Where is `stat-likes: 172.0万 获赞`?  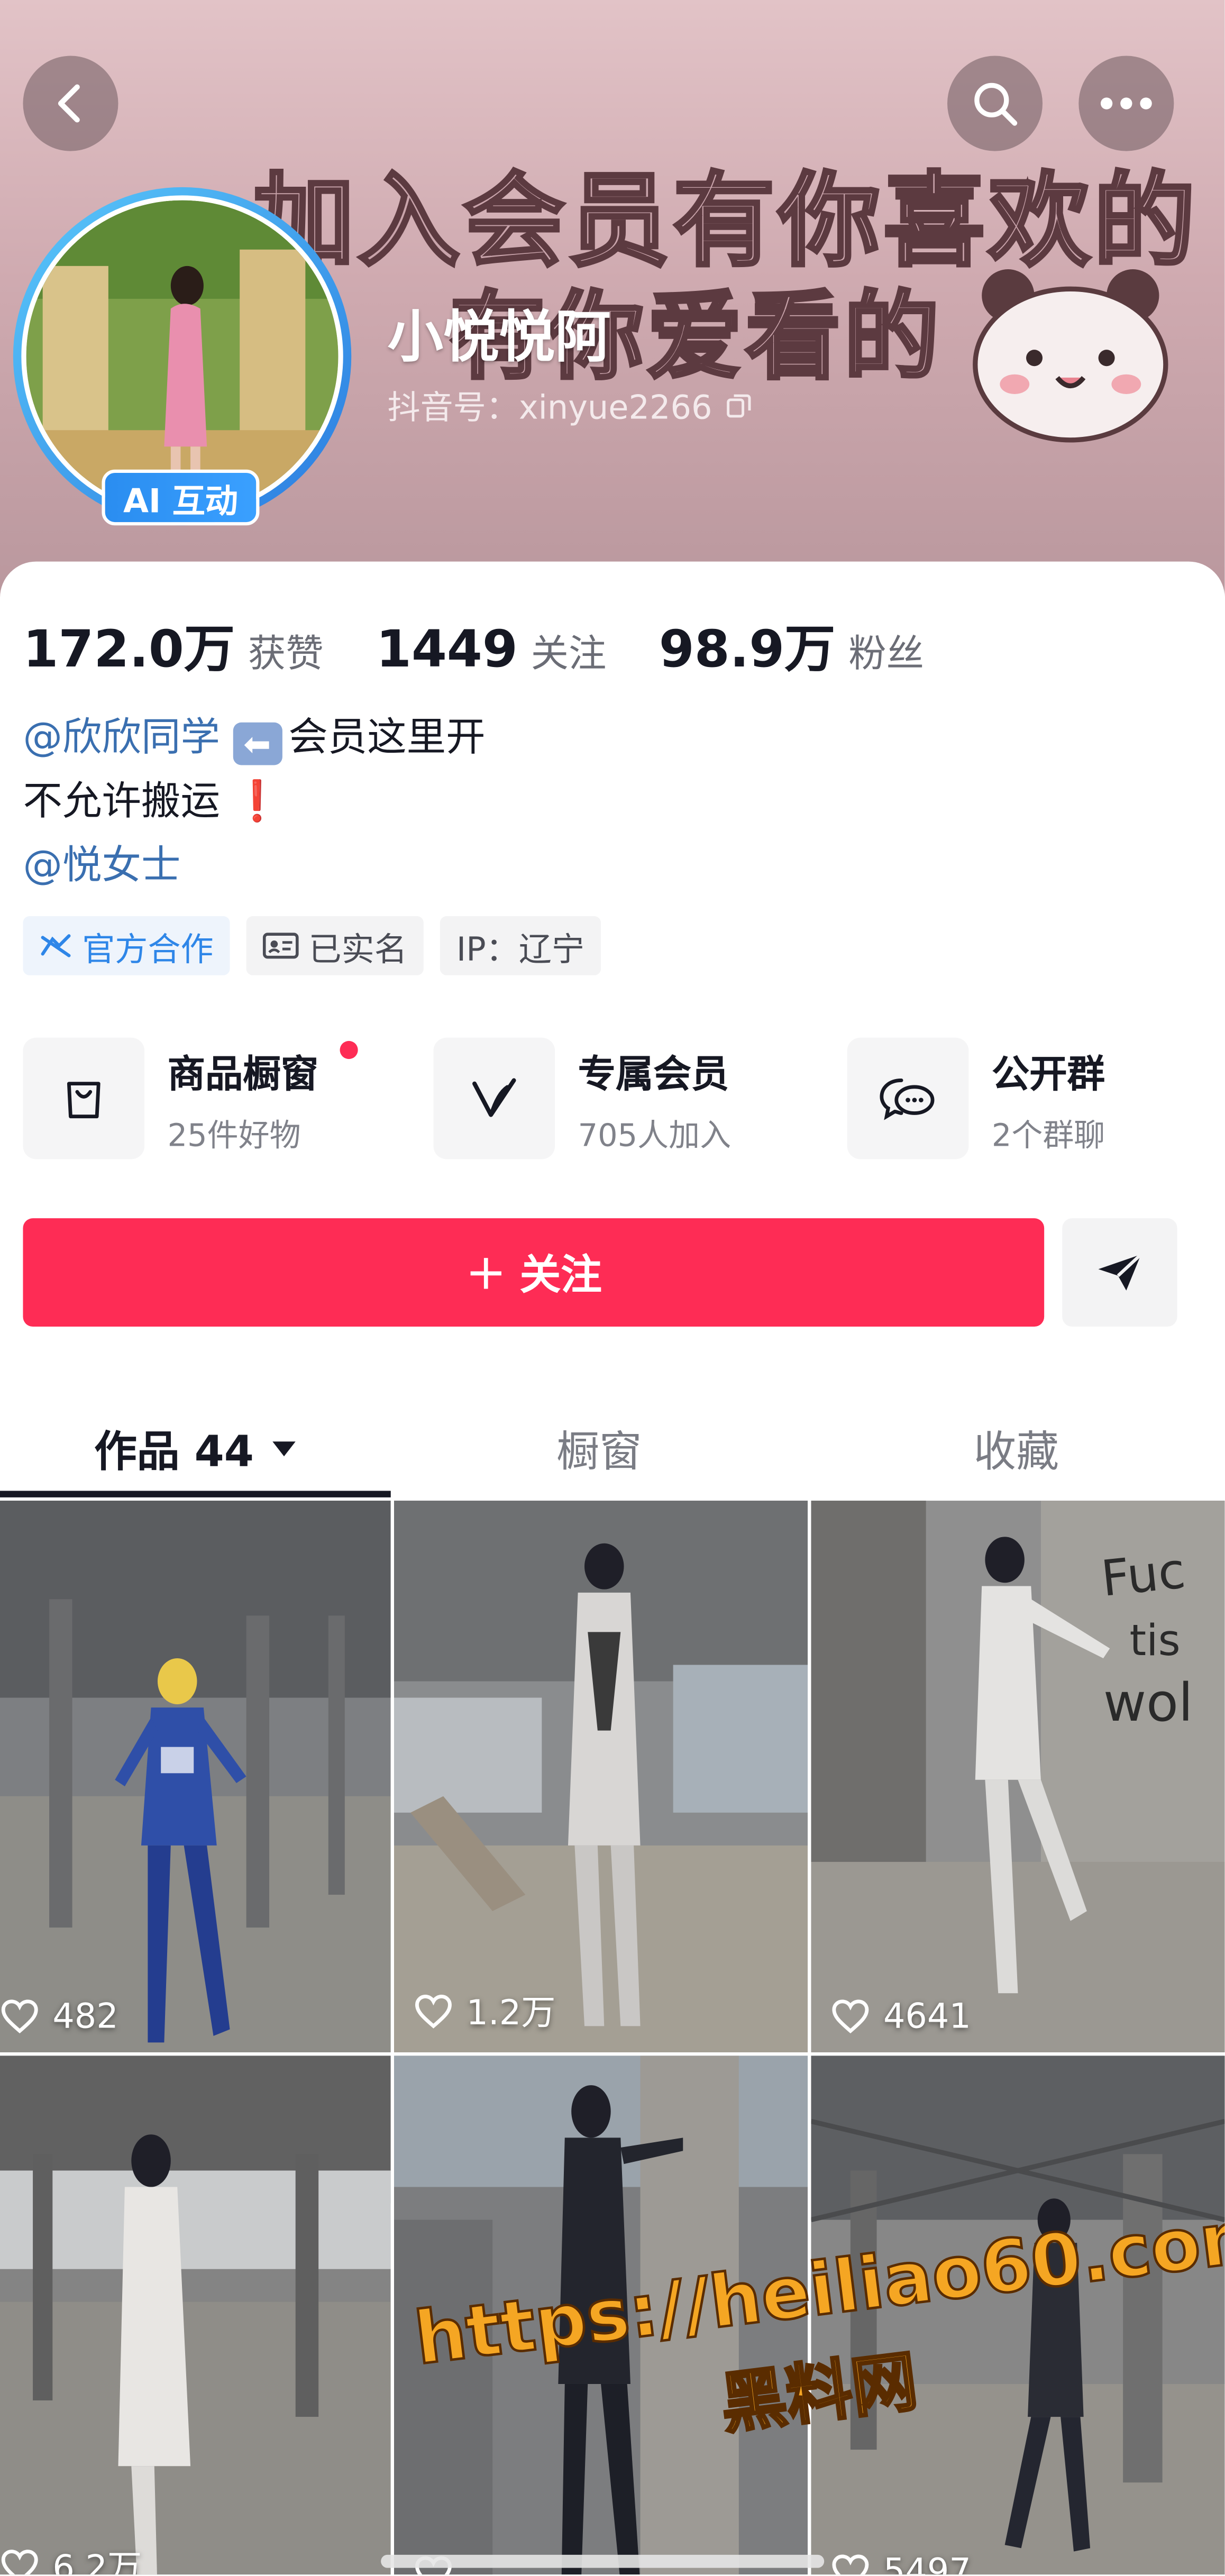
stat-likes: 172.0万 获赞 is located at coordinates (173, 644).